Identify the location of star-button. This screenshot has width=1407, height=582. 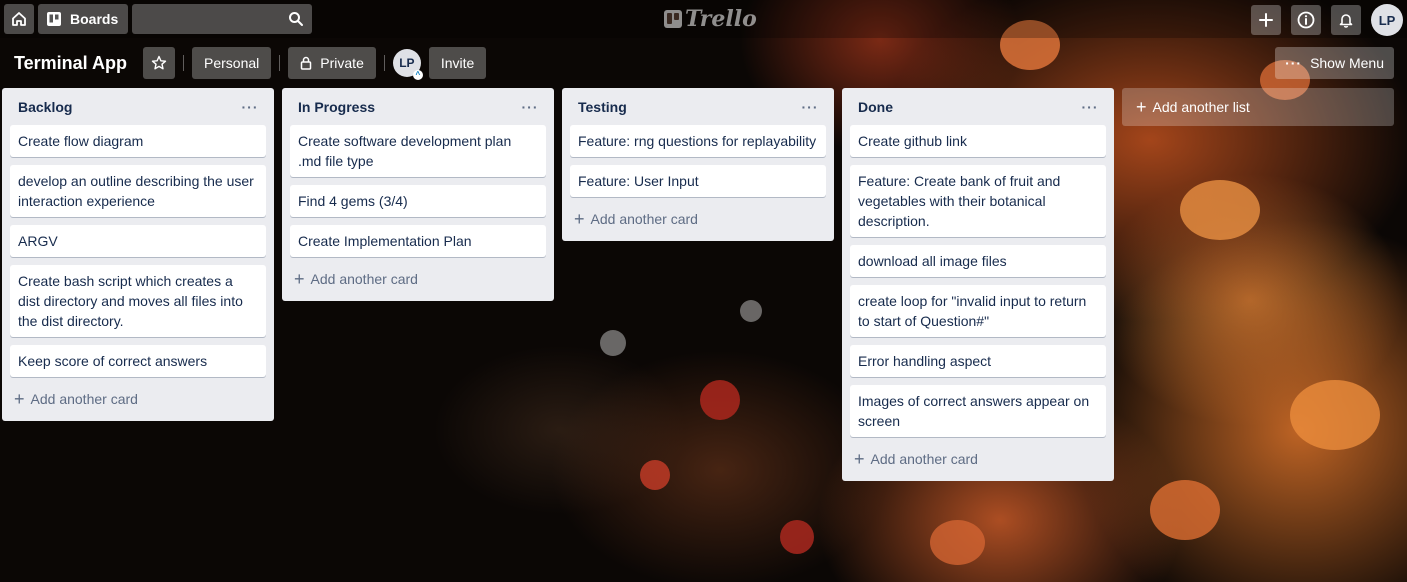
(159, 63).